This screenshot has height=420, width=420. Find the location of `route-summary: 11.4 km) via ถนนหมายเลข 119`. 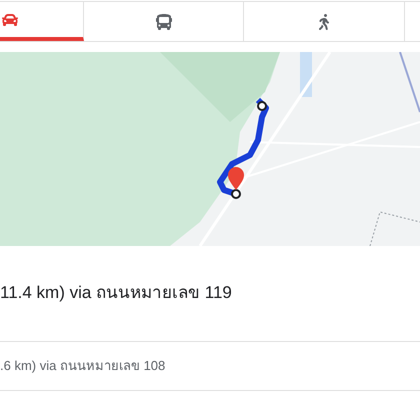

route-summary: 11.4 km) via ถนนหมายเลข 119 is located at coordinates (116, 293).